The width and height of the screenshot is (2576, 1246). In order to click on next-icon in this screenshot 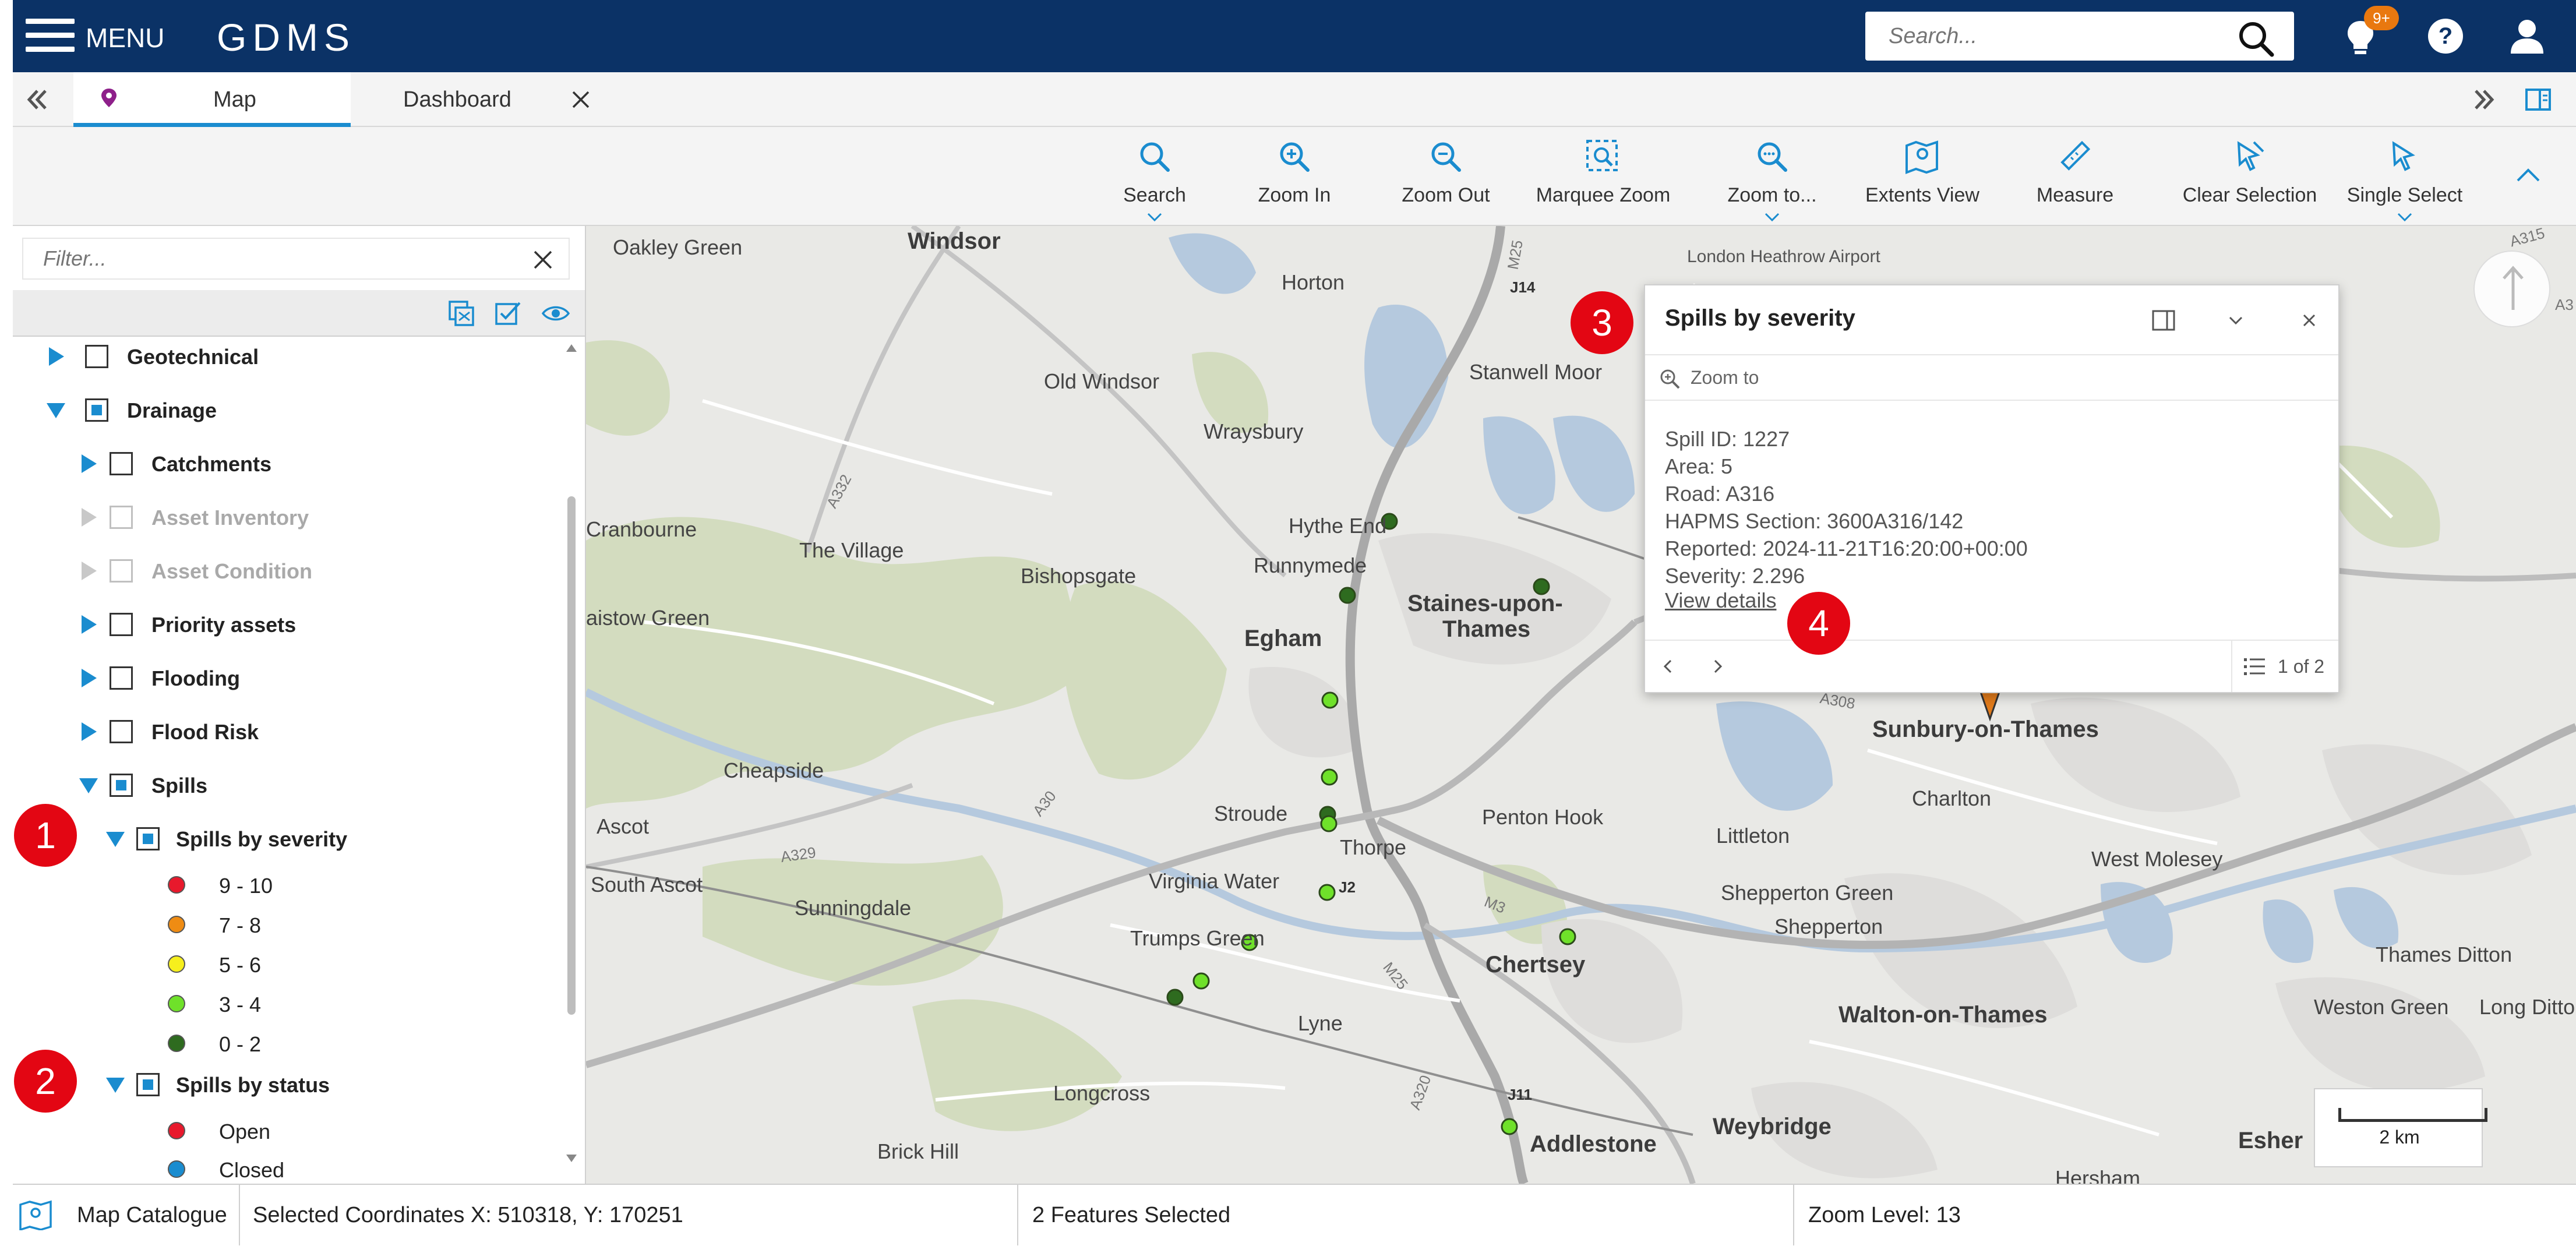, I will do `click(1718, 666)`.